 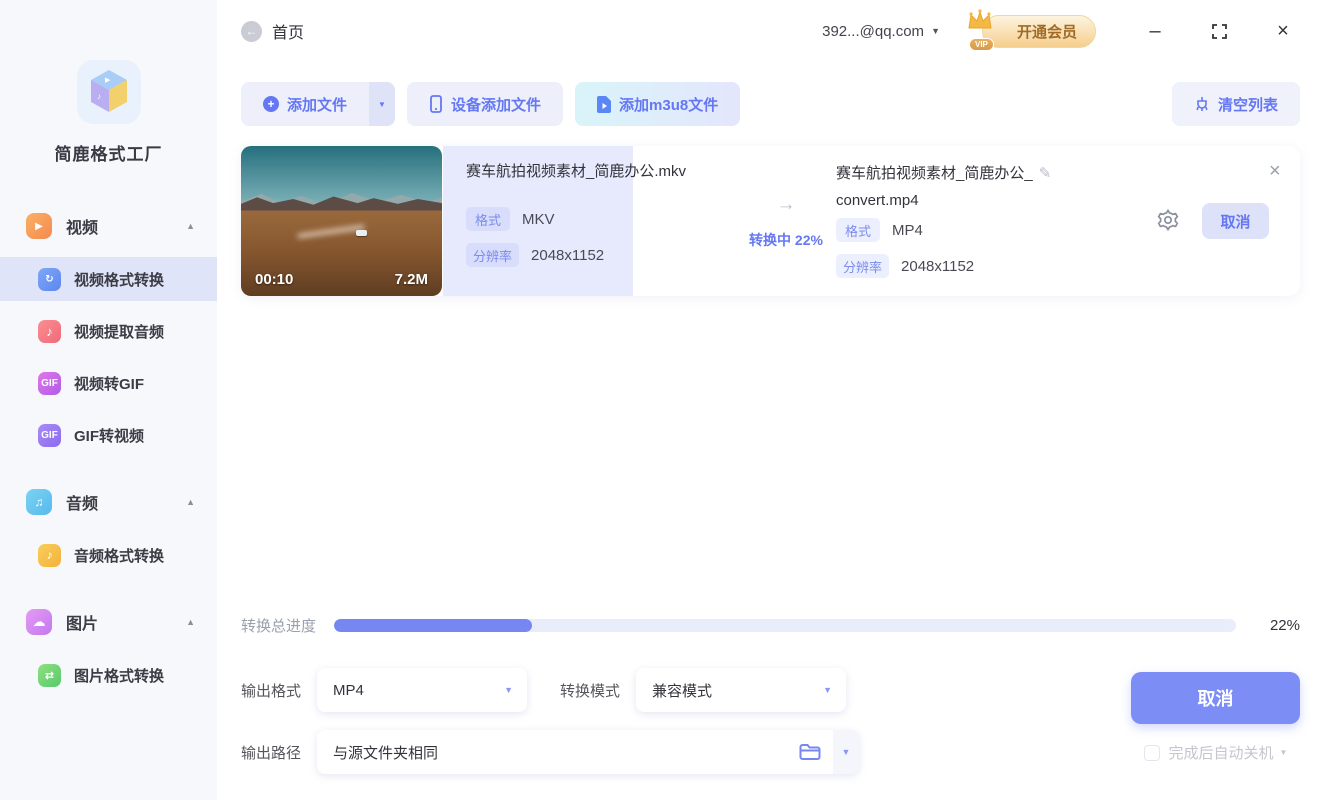 What do you see at coordinates (810, 752) in the screenshot?
I see `folder-icon` at bounding box center [810, 752].